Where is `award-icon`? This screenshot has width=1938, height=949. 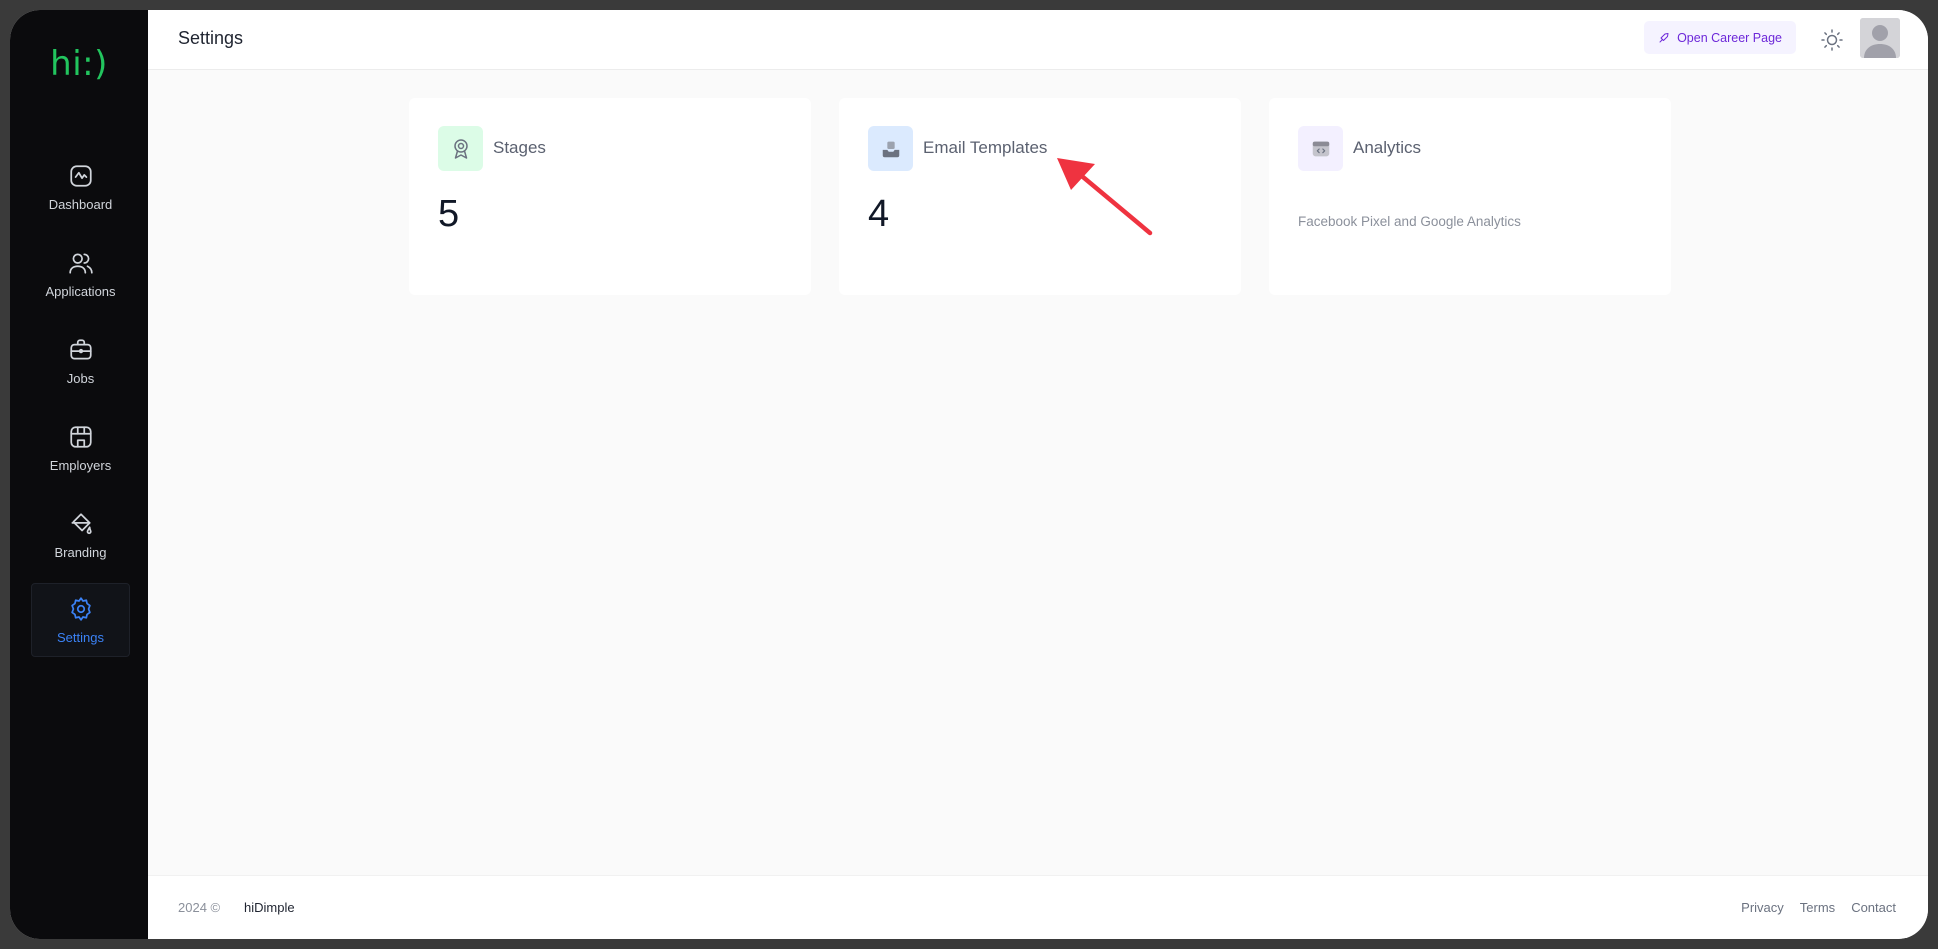 award-icon is located at coordinates (460, 148).